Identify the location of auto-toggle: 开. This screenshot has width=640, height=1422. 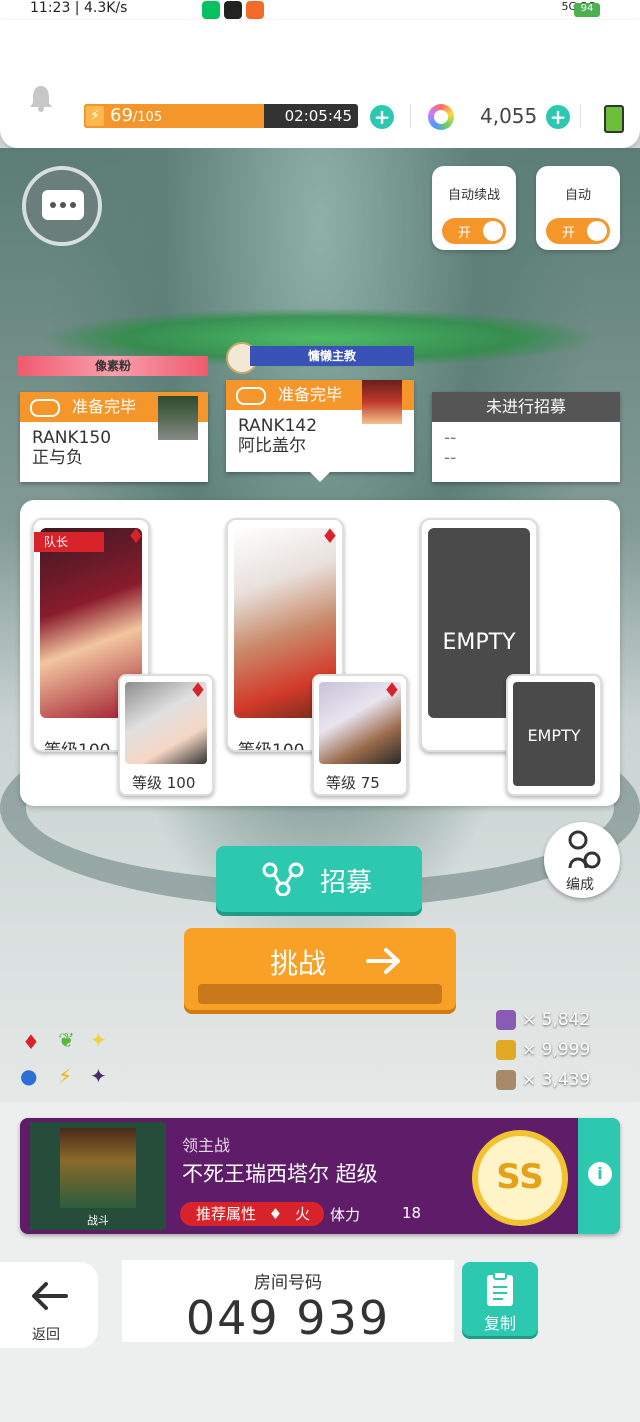
(578, 231).